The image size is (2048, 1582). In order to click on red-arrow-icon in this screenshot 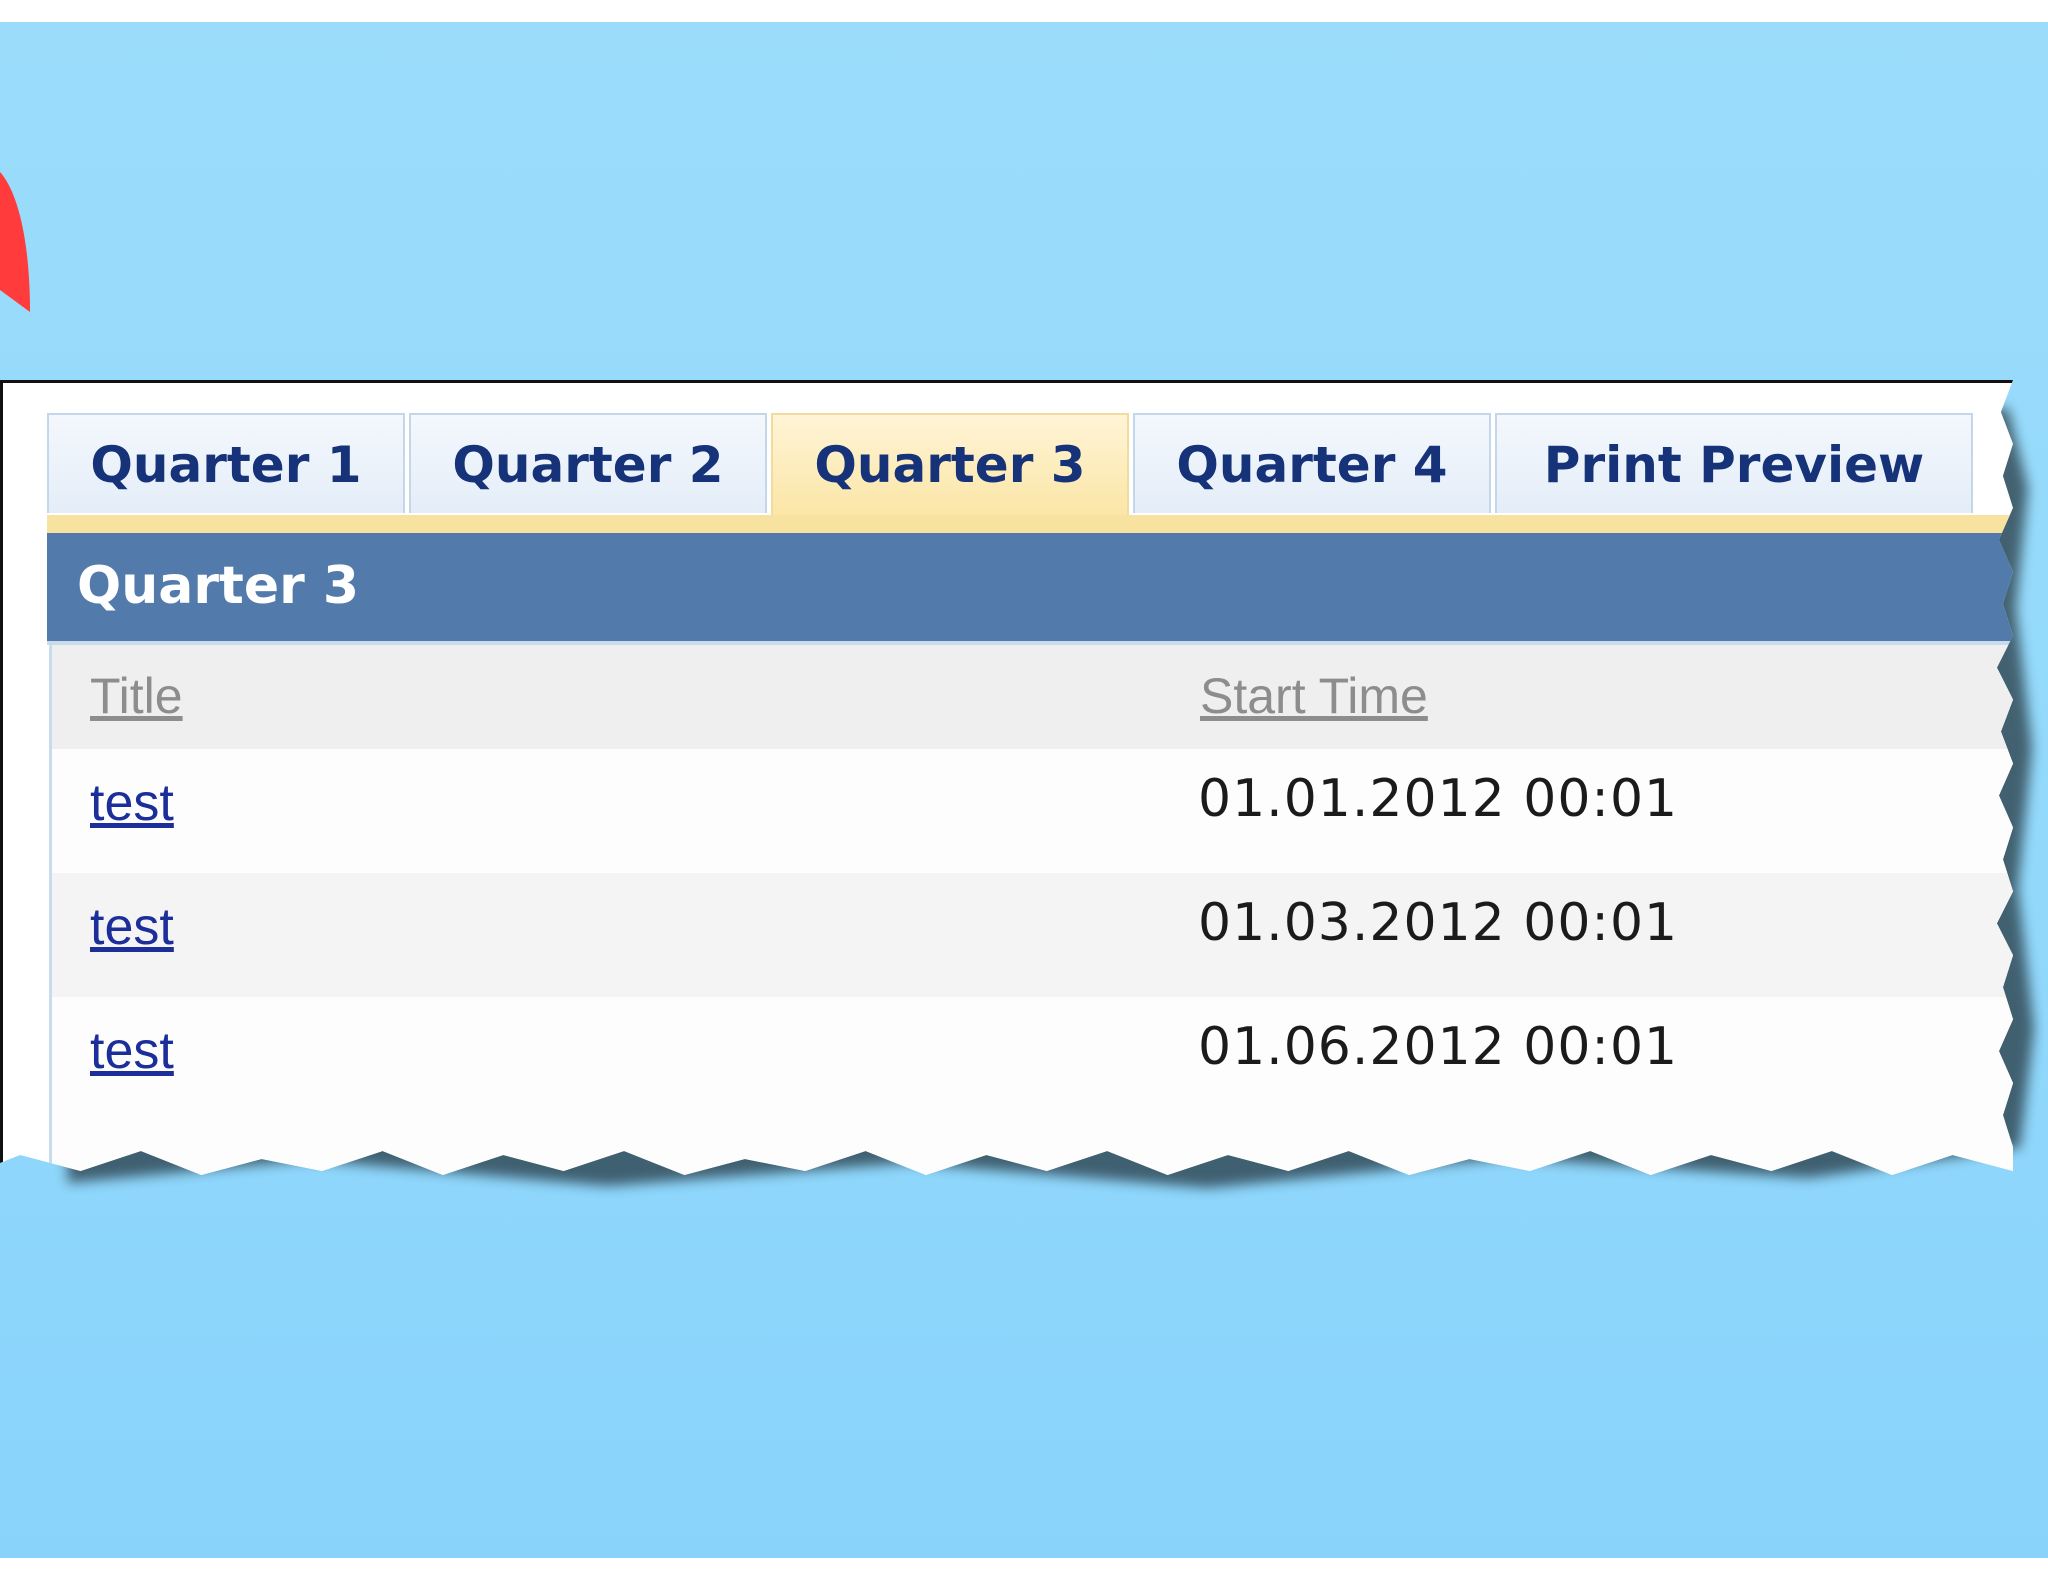, I will do `click(15, 242)`.